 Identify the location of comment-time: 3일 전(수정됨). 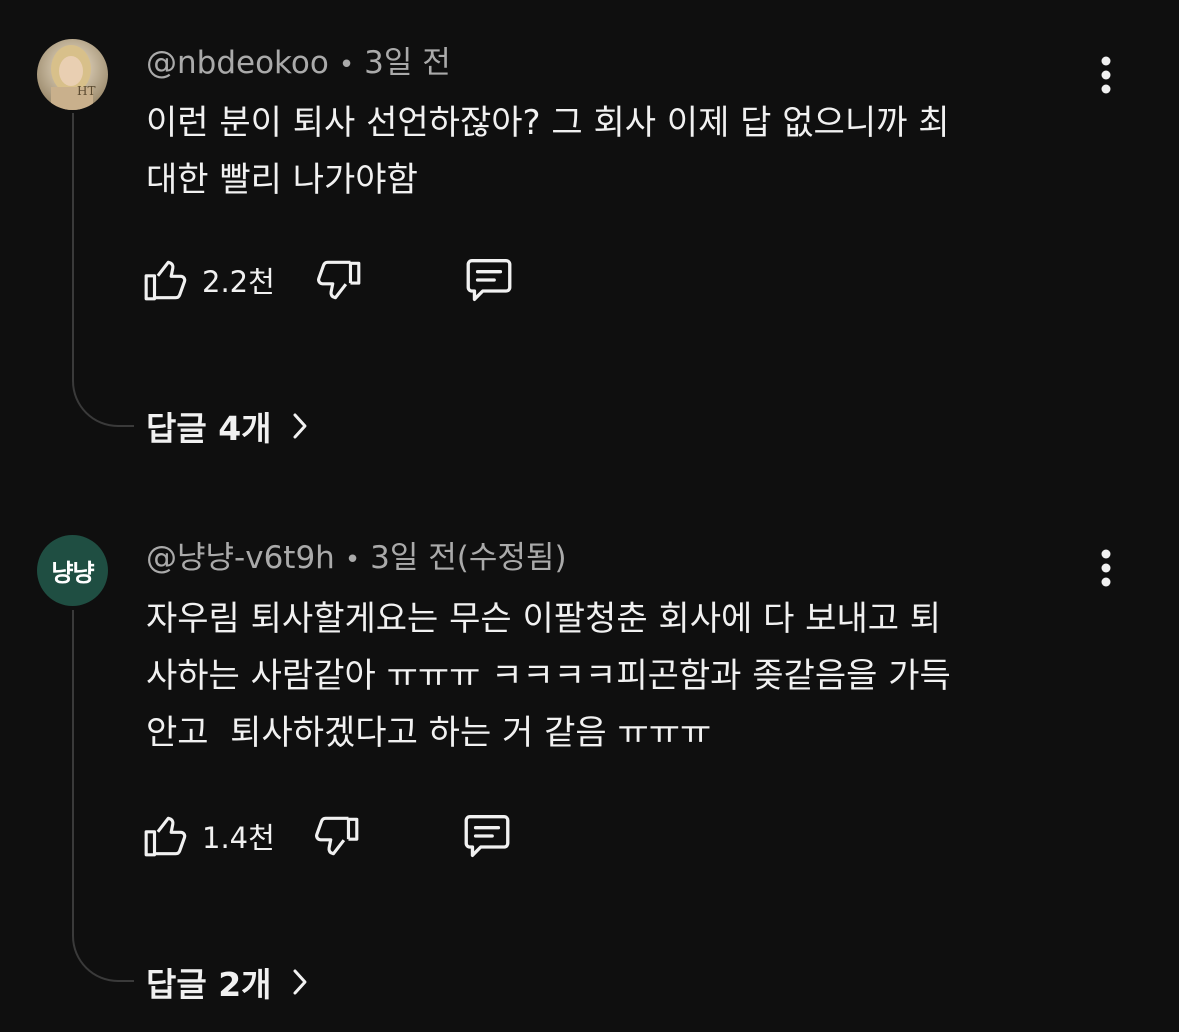
(468, 558).